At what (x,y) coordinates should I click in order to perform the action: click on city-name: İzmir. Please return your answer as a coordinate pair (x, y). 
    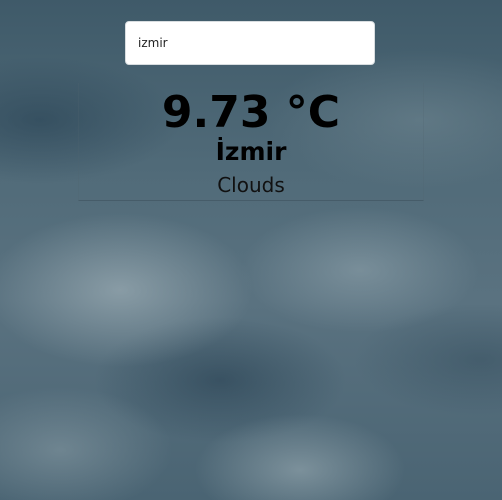
    Looking at the image, I should click on (251, 151).